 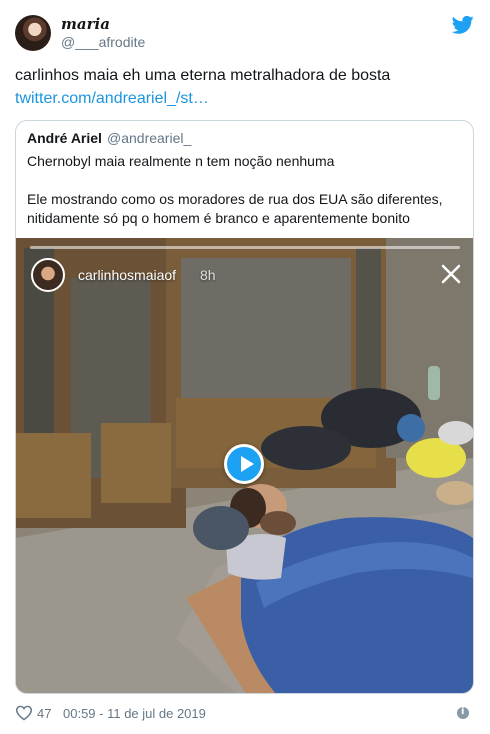 I want to click on close-icon, so click(x=451, y=274).